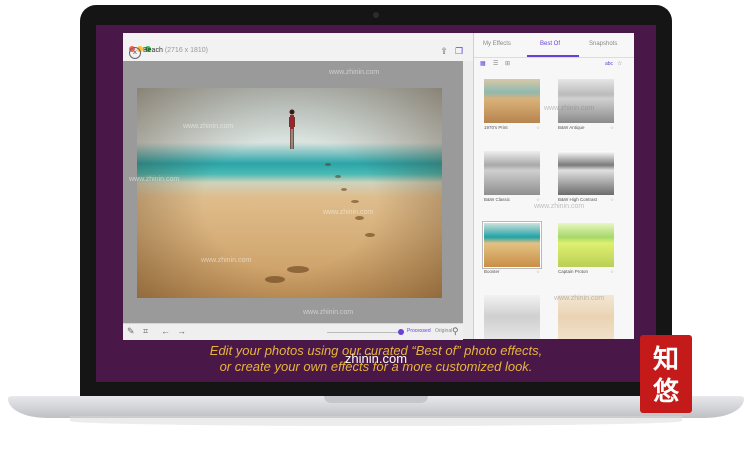  Describe the element at coordinates (376, 358) in the screenshot. I see `site-label: zhinin.com` at that location.